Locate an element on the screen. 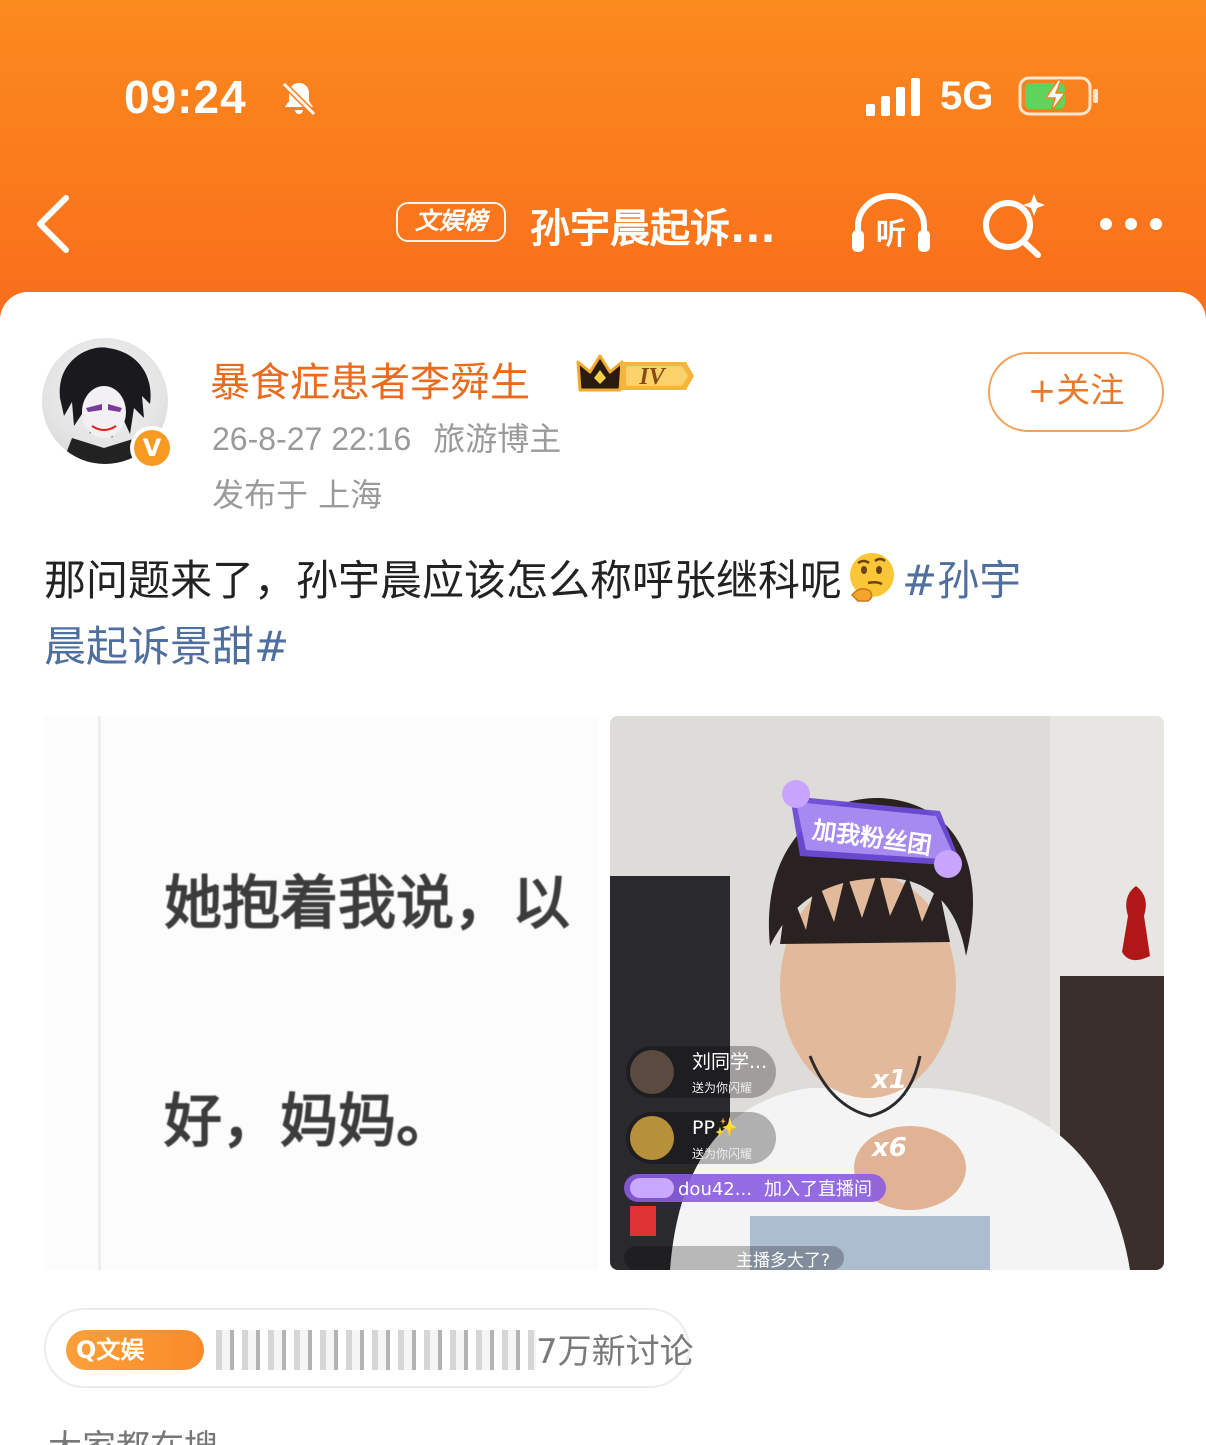  chat-msg-3: 加入了直播间 is located at coordinates (818, 1189).